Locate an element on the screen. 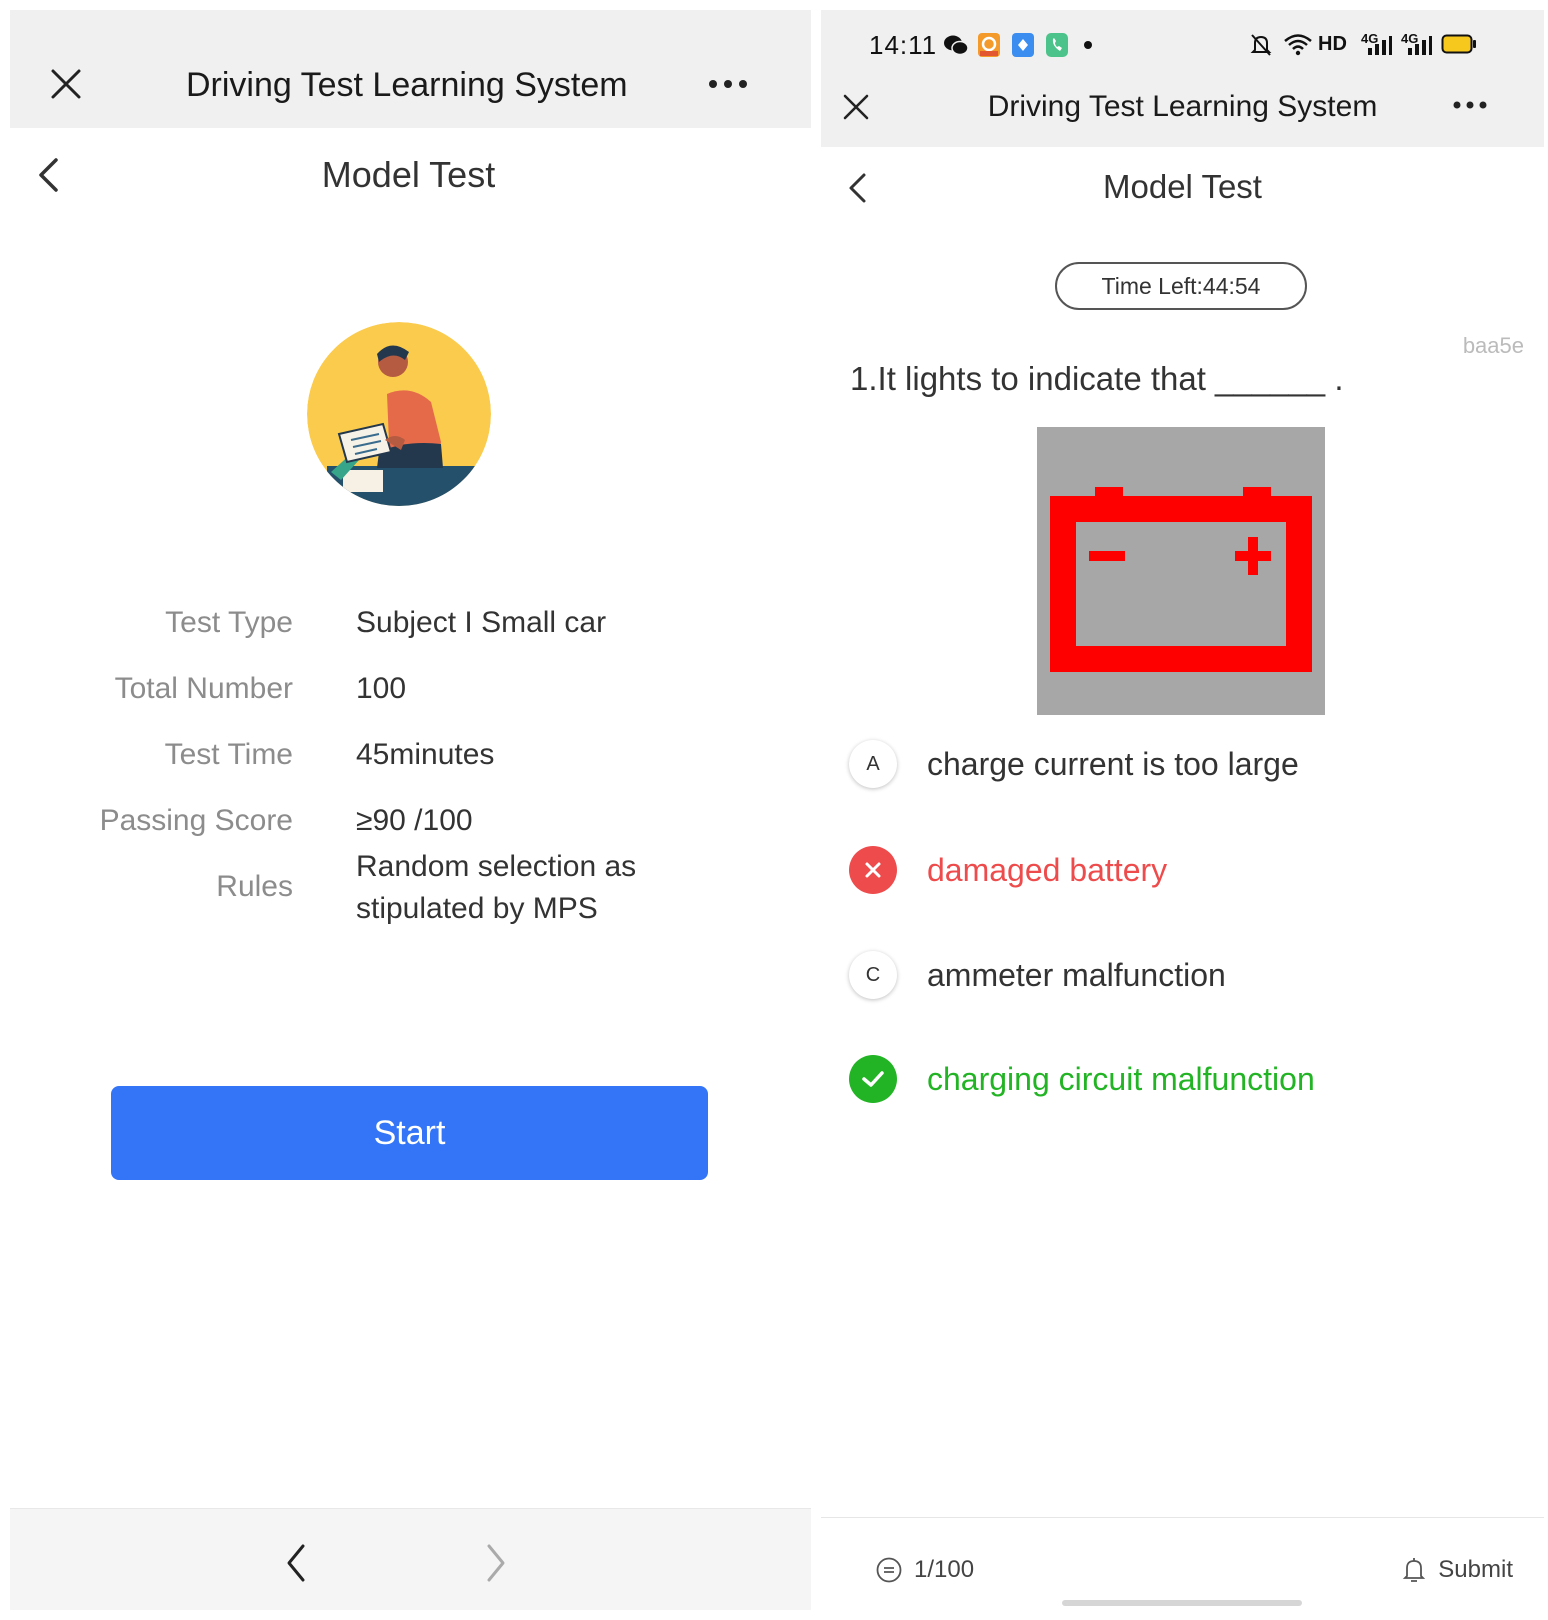 The image size is (1548, 1620). test-type-value: Subject I Small car is located at coordinates (481, 622).